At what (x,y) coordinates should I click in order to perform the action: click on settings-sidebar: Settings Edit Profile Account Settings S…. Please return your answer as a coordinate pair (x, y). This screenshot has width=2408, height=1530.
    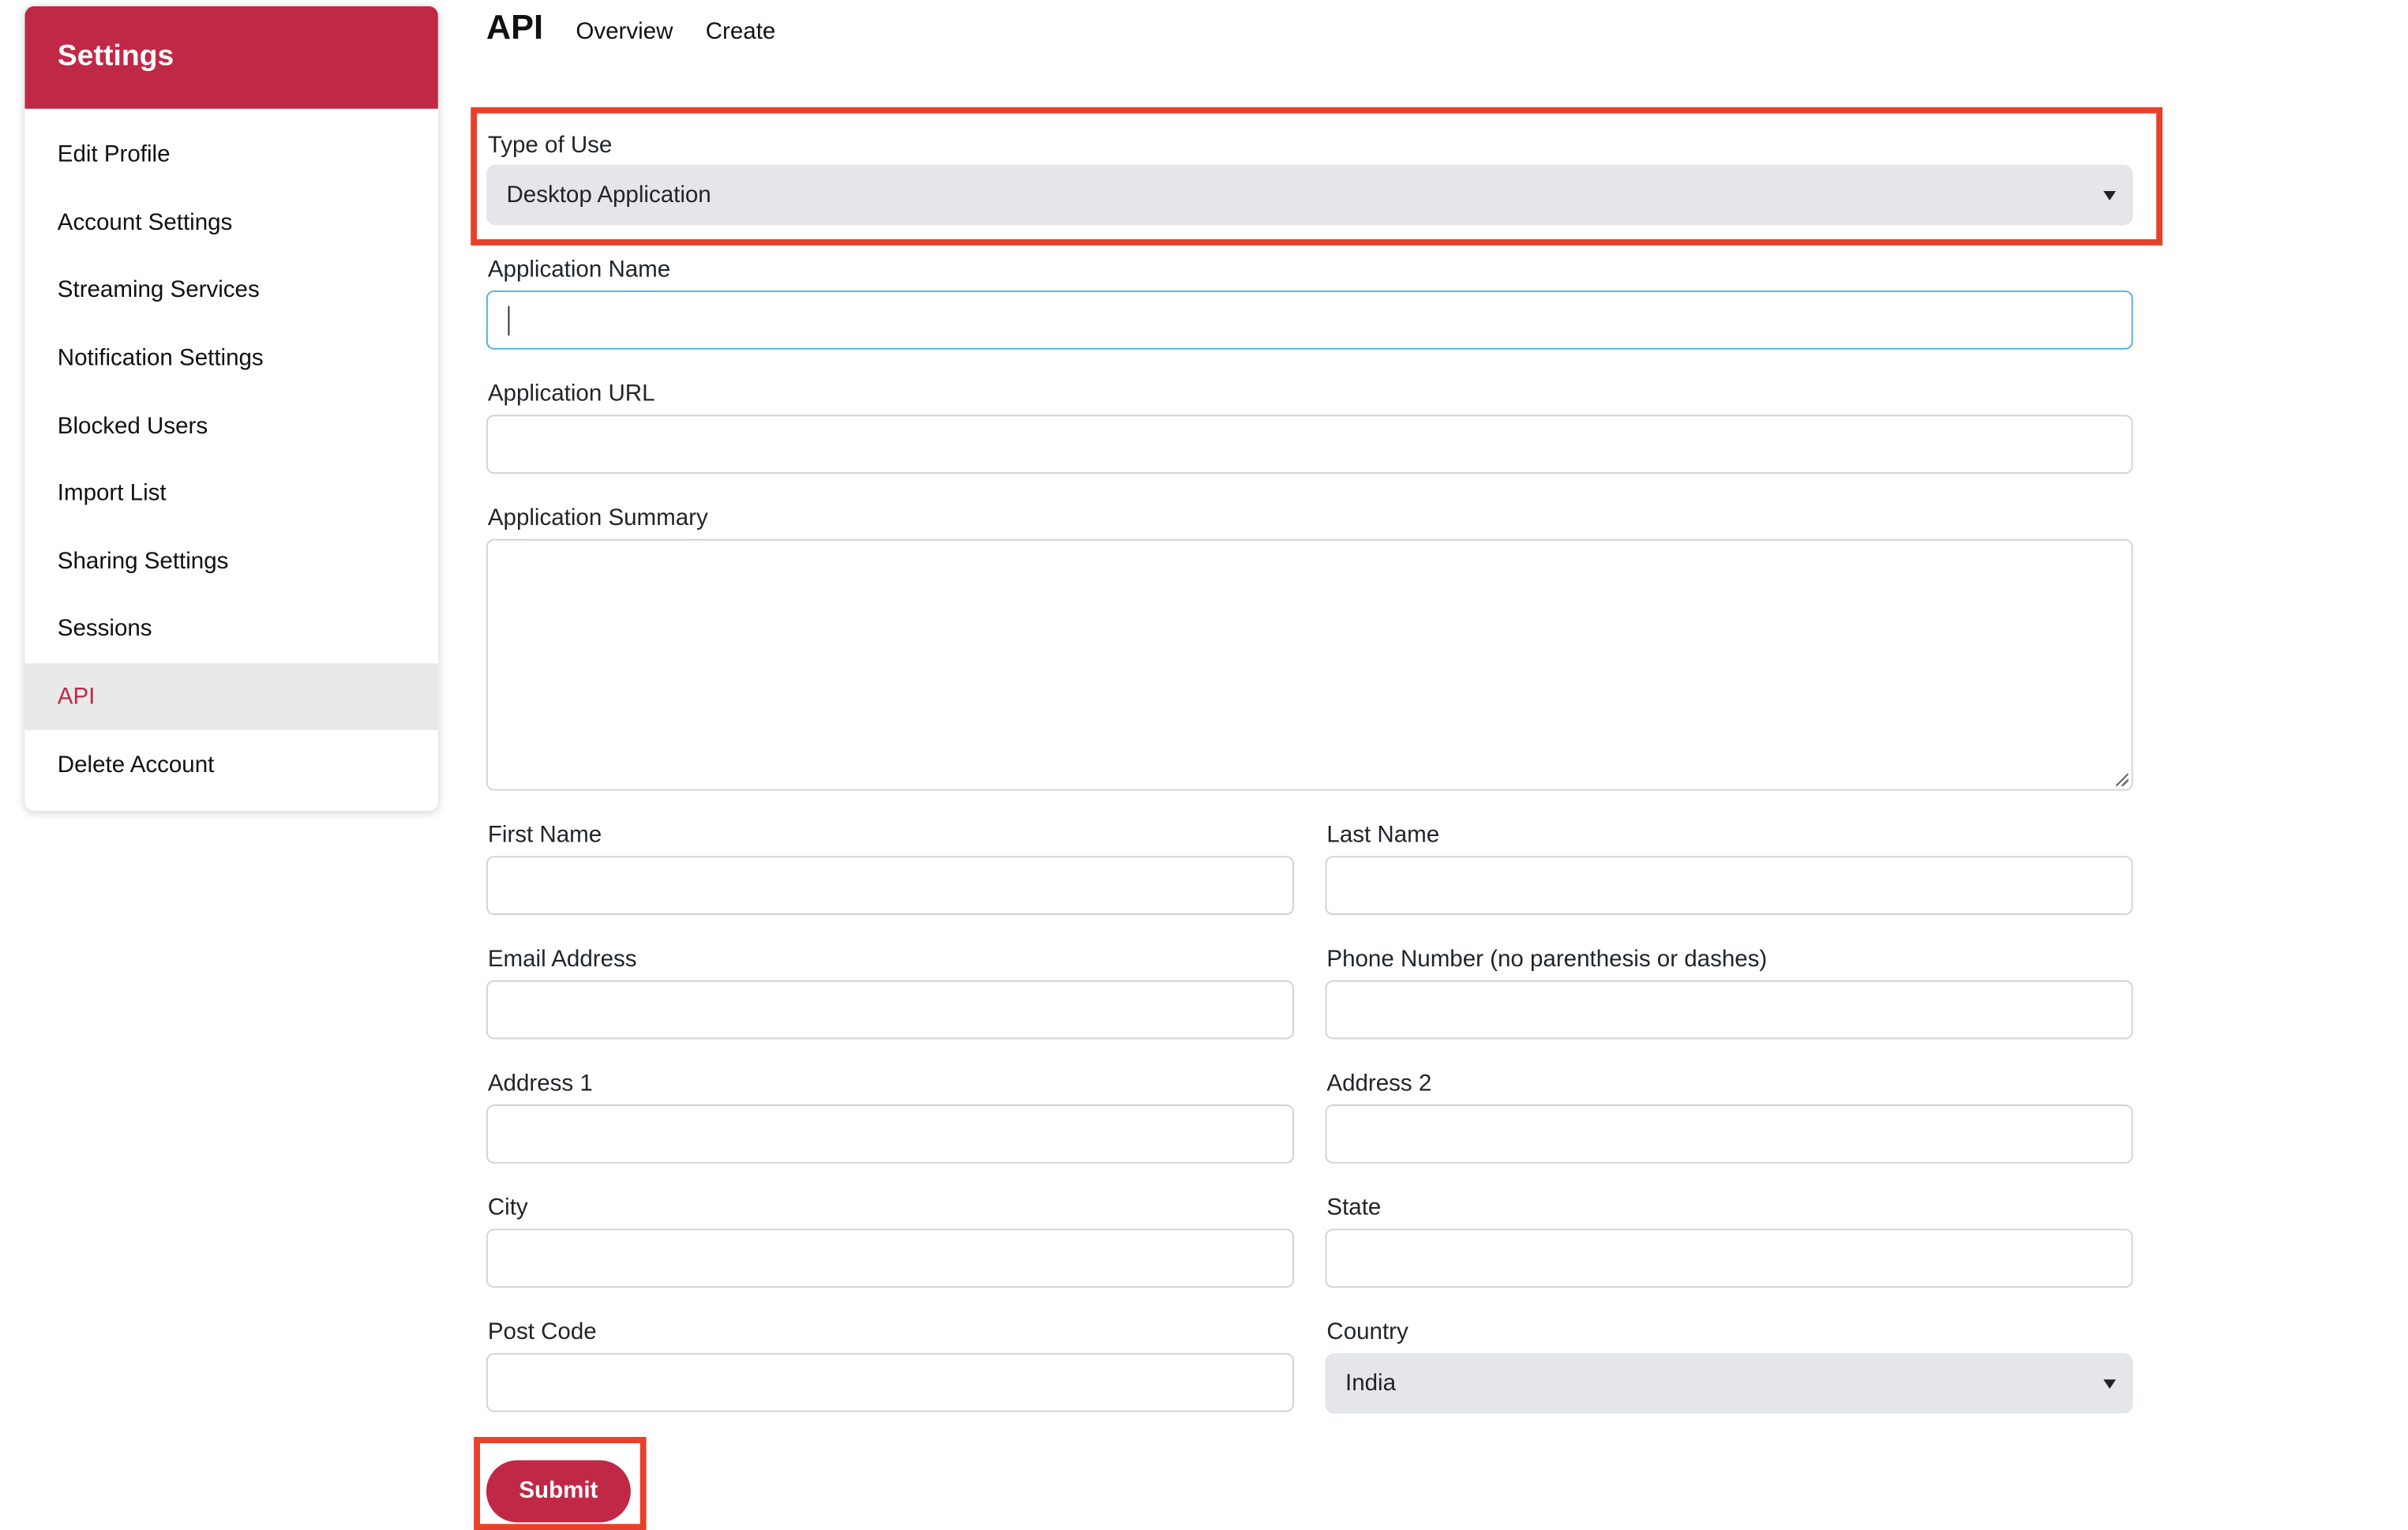
    Looking at the image, I should click on (231, 409).